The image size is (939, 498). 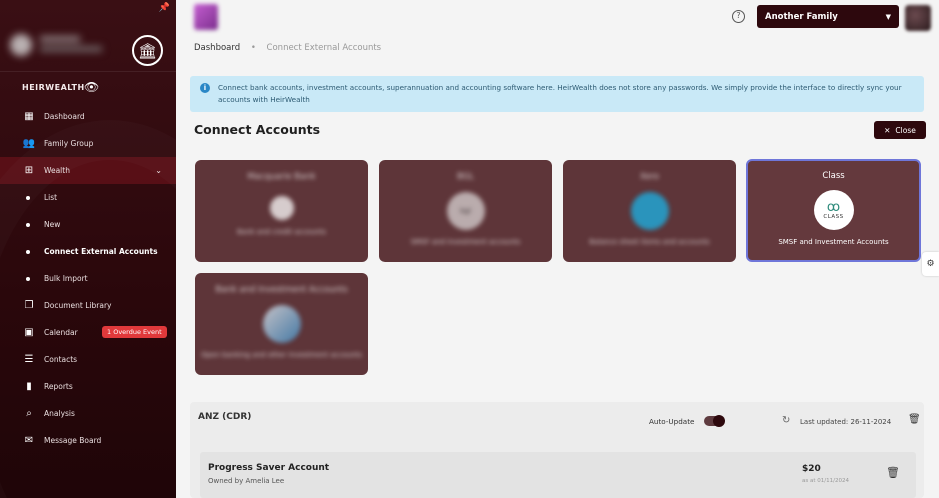 What do you see at coordinates (88, 413) in the screenshot?
I see `sidebar-item-analysis: ⌕ Analysis` at bounding box center [88, 413].